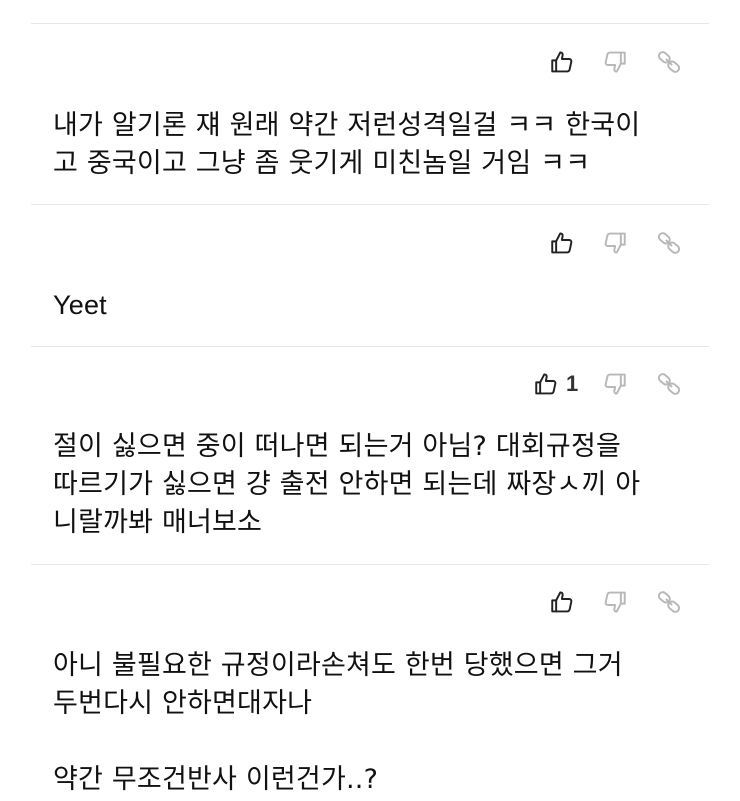  What do you see at coordinates (370, 384) in the screenshot?
I see `comment-actions: 1` at bounding box center [370, 384].